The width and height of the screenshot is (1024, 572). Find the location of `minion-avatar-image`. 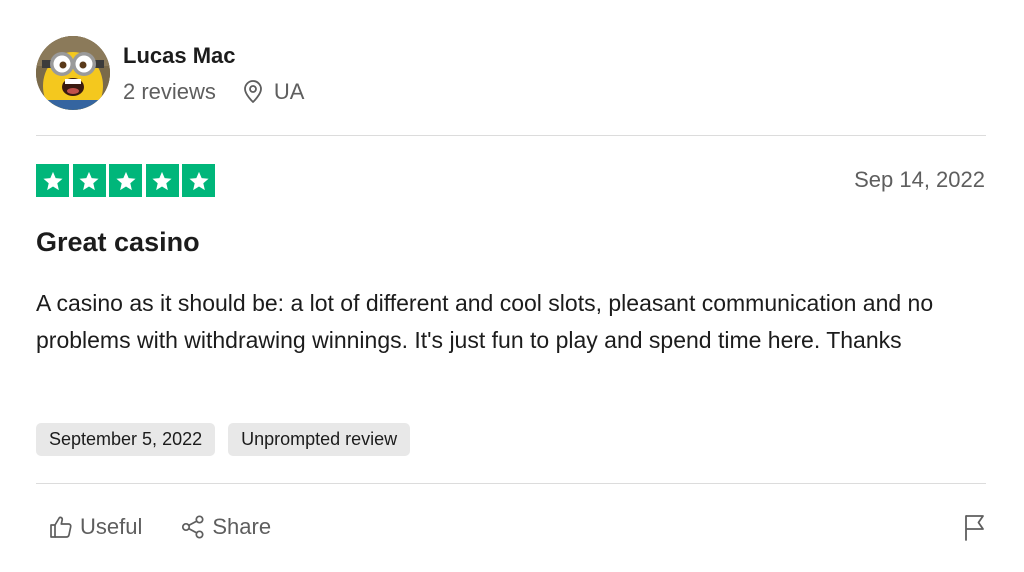

minion-avatar-image is located at coordinates (73, 73).